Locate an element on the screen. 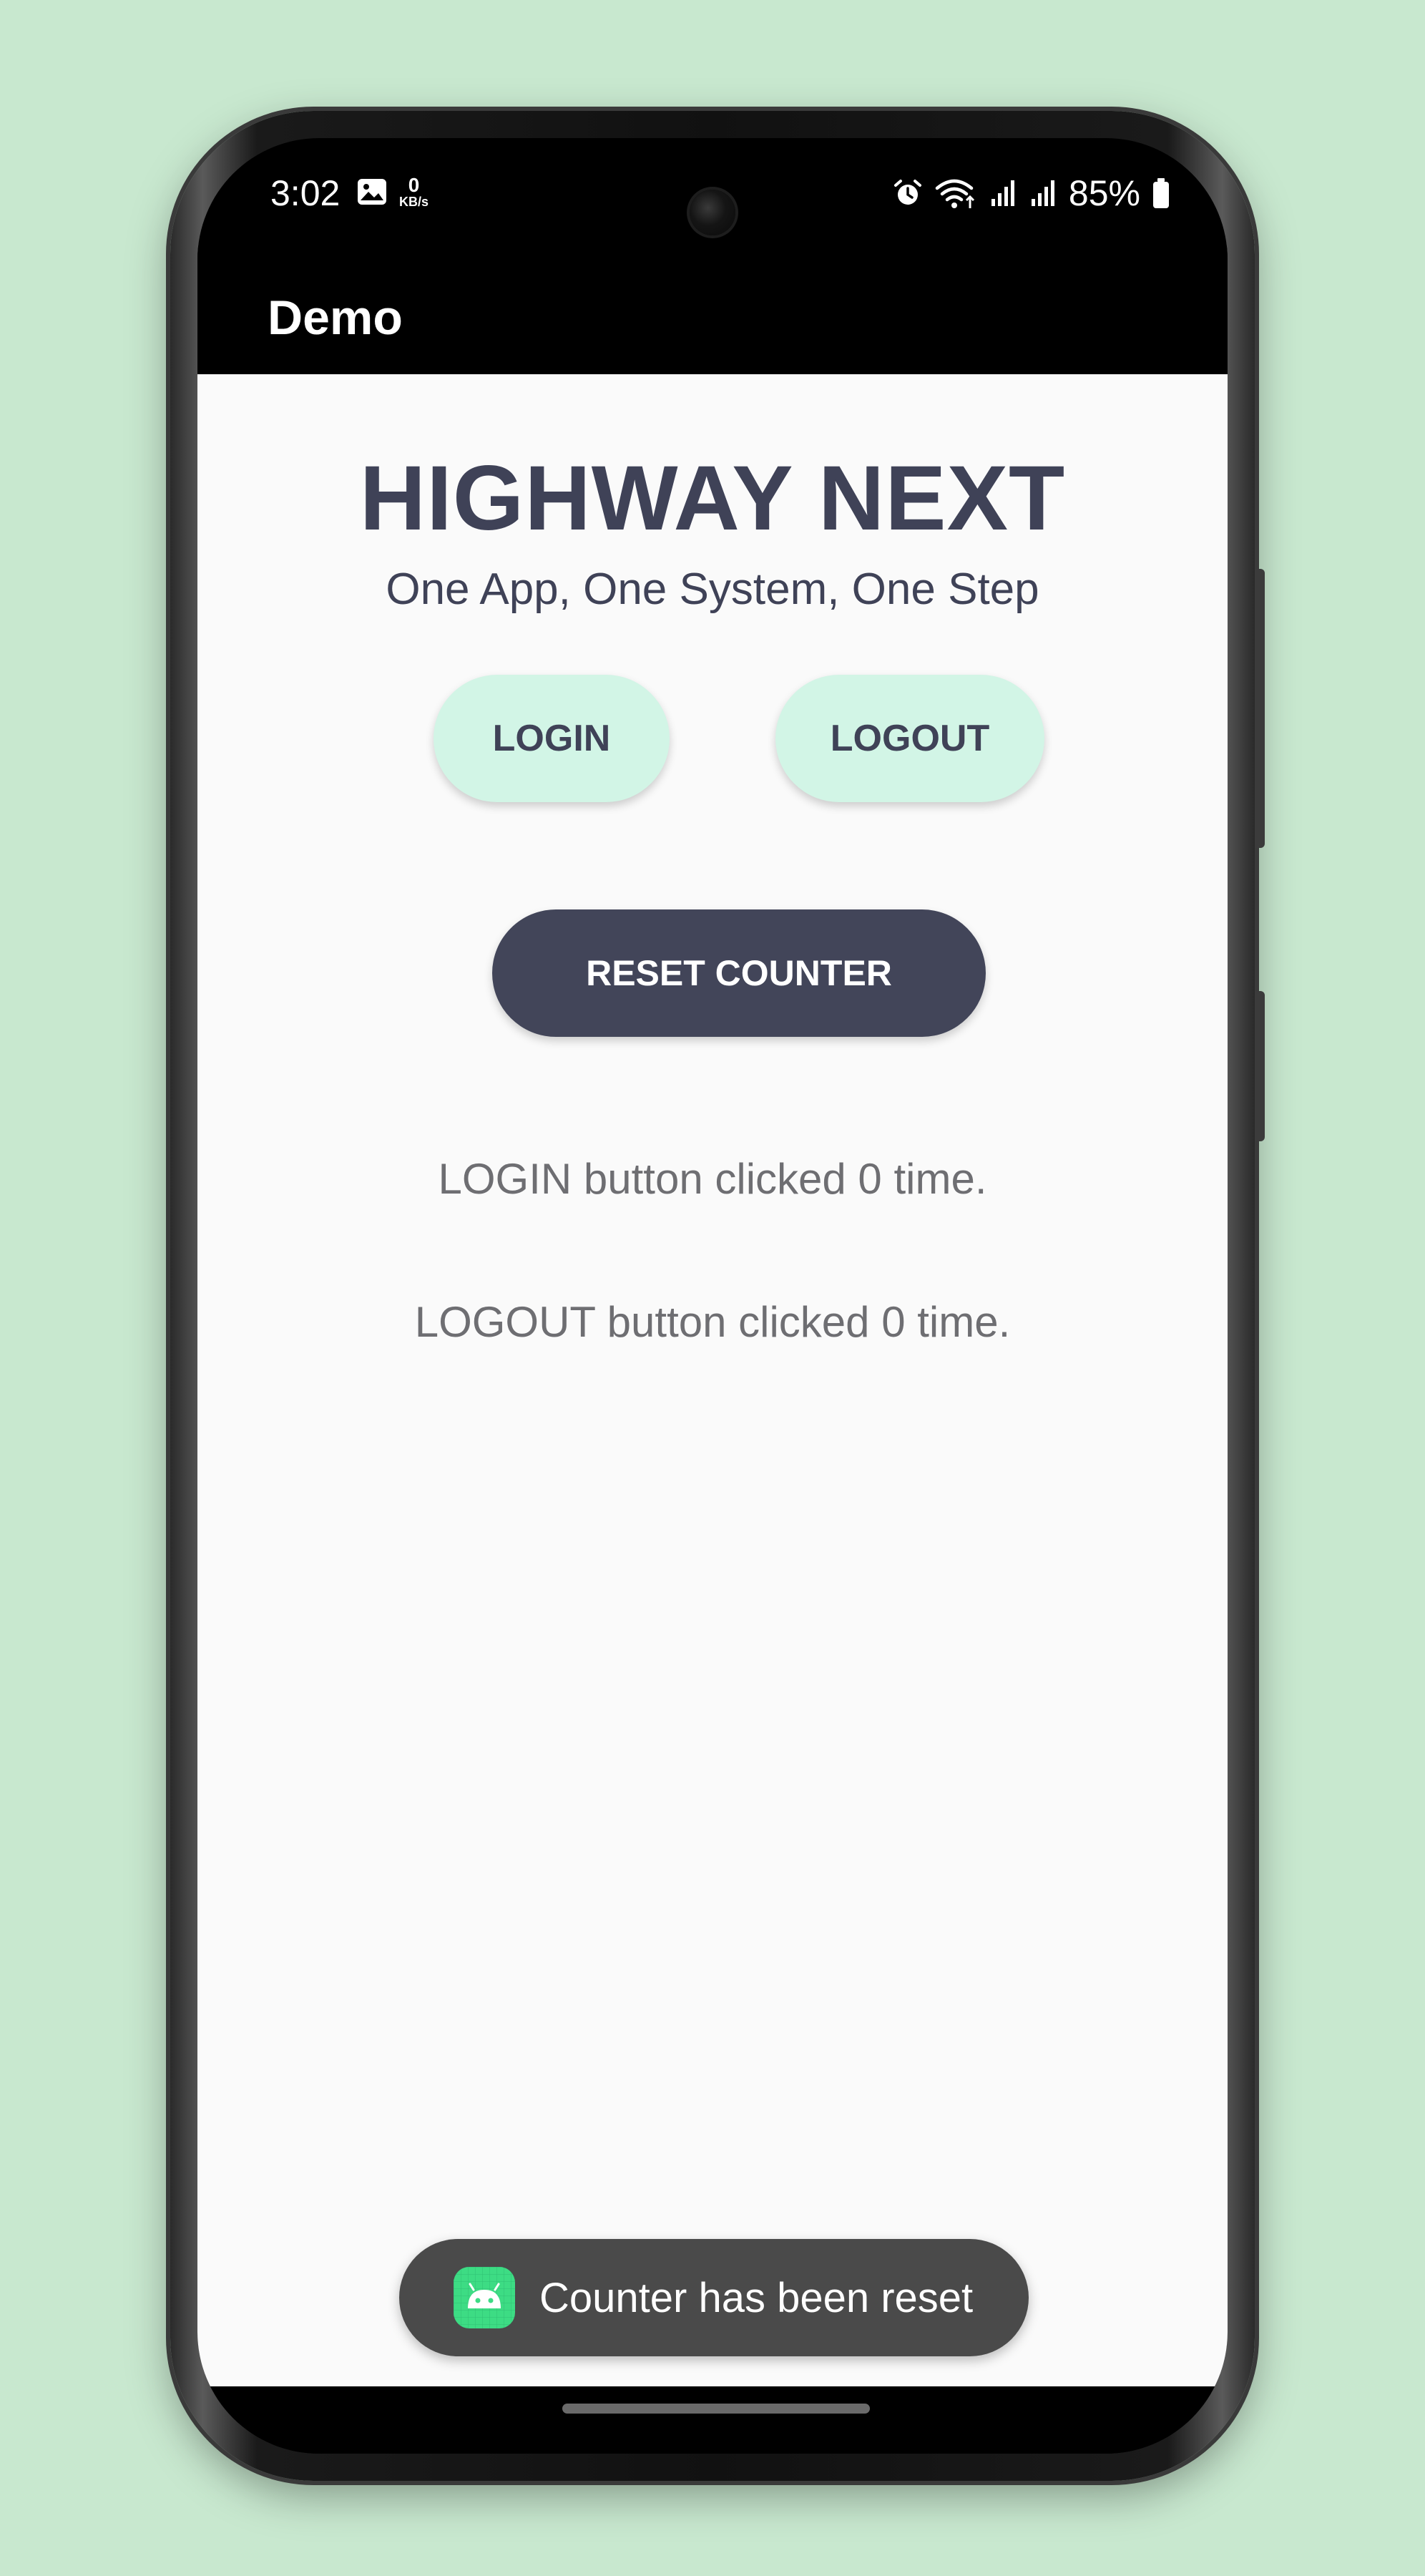 The image size is (1425, 2576). battery-percent: 85% is located at coordinates (1104, 193).